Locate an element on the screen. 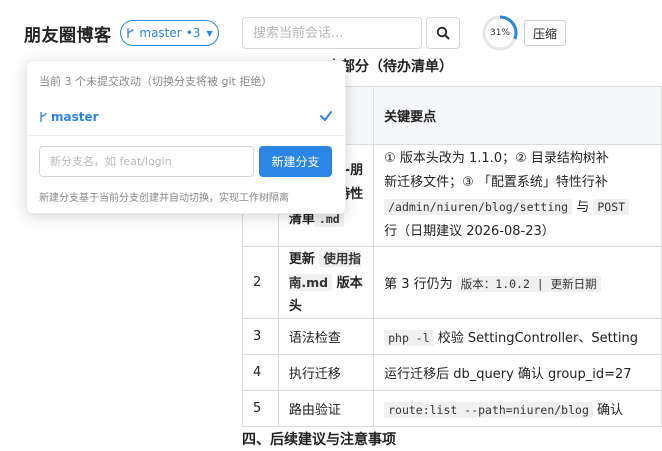 The height and width of the screenshot is (451, 662). app-header: 朋友圈博客 master •3 ▼ 31% 压缩 is located at coordinates (331, 32).